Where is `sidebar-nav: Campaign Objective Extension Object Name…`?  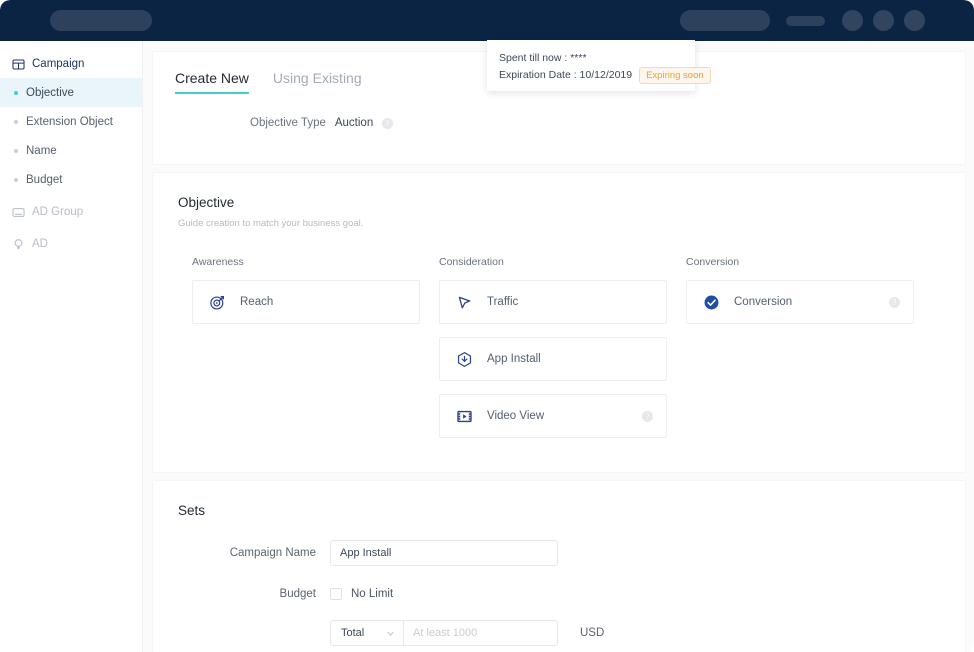 sidebar-nav: Campaign Objective Extension Object Name… is located at coordinates (71, 346).